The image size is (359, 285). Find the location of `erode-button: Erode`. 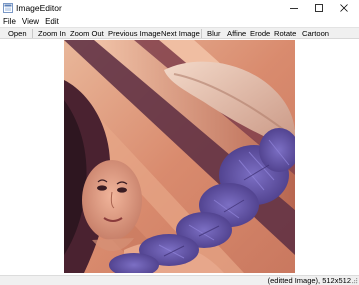

erode-button: Erode is located at coordinates (260, 34).